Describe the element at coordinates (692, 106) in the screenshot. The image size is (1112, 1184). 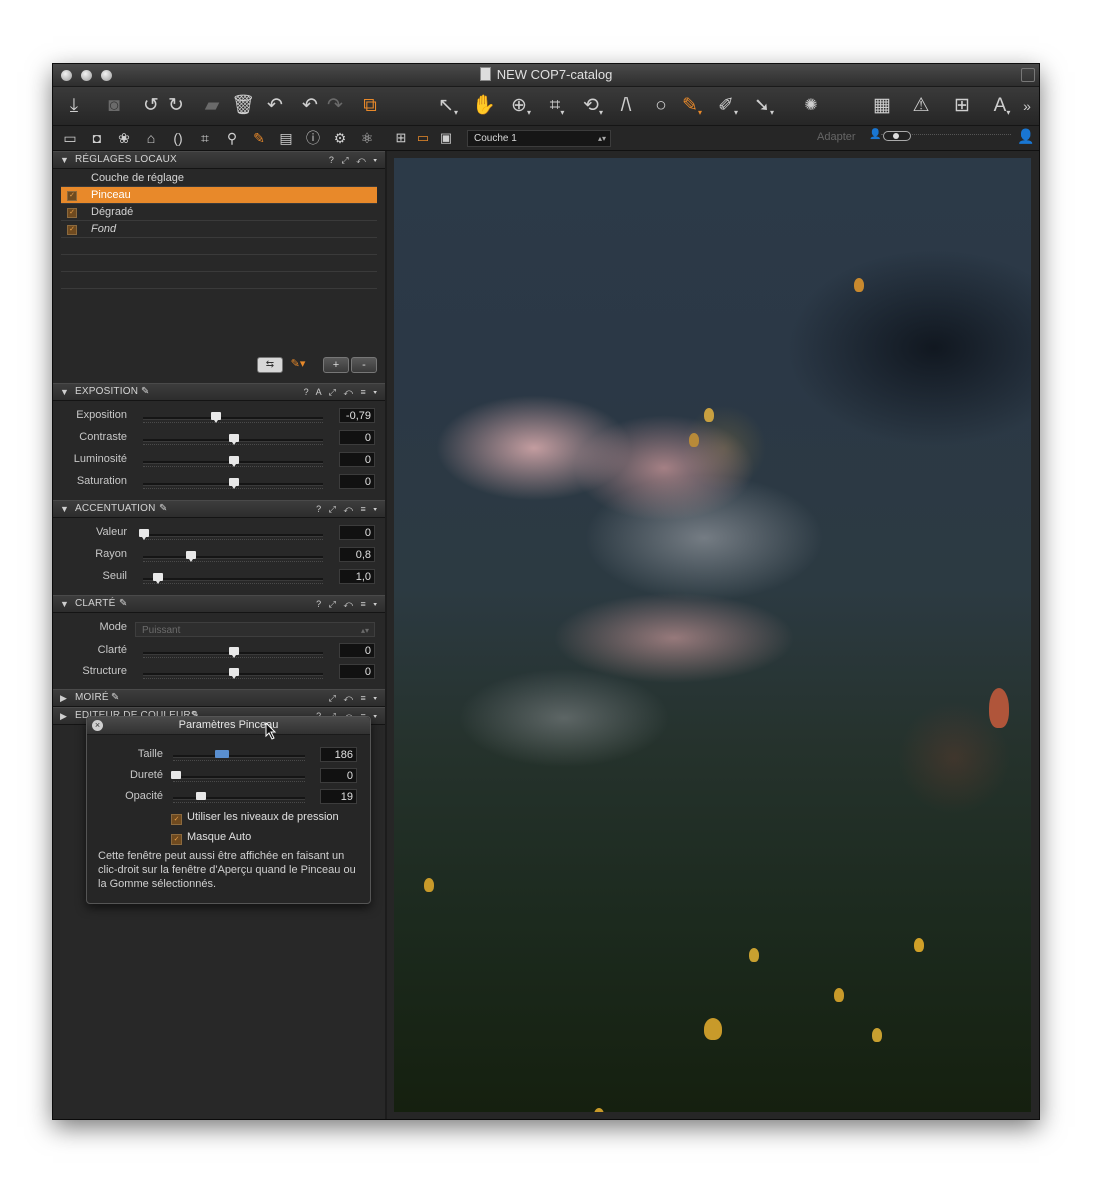
I see `brush-icon: ✎▾` at that location.